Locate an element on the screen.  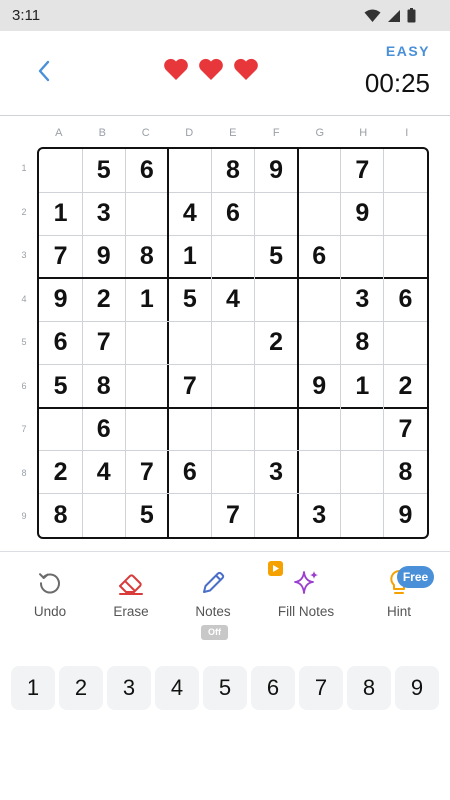
column-label: C is located at coordinates (145, 133).